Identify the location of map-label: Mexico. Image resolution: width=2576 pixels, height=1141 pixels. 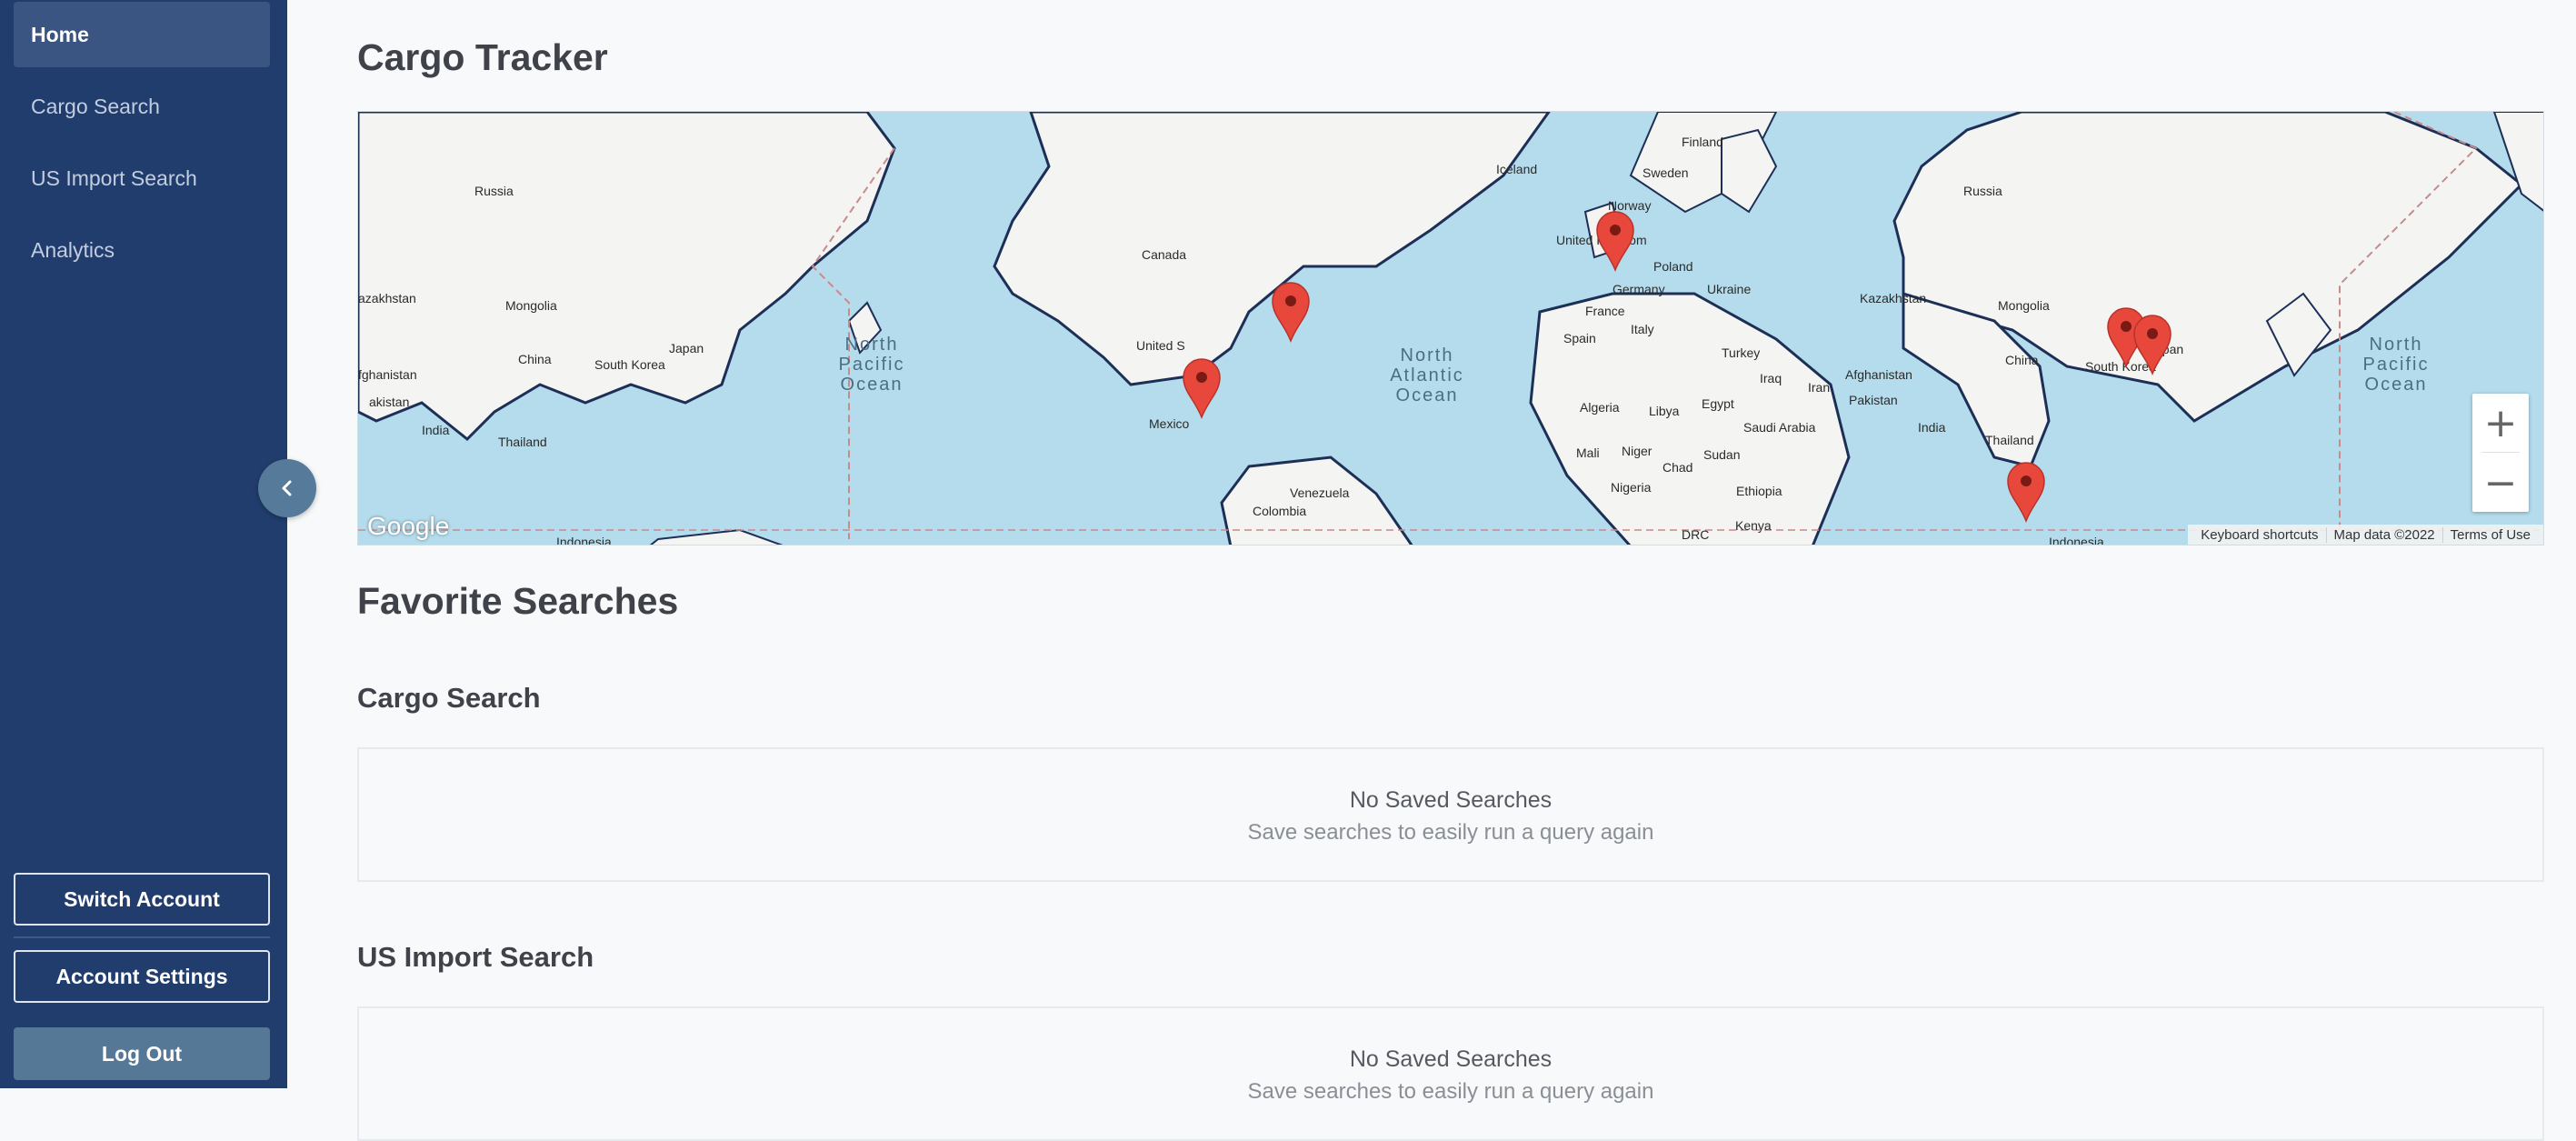
(1169, 423).